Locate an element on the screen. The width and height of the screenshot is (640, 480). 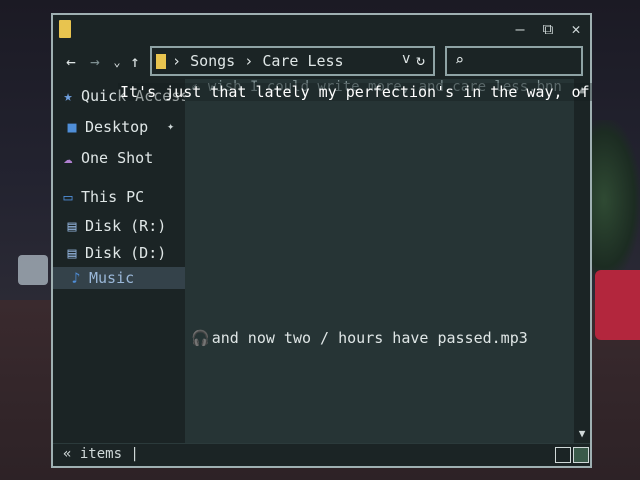
sidebar-item-one-shot: ☁ One Shot is located at coordinates (106, 158).